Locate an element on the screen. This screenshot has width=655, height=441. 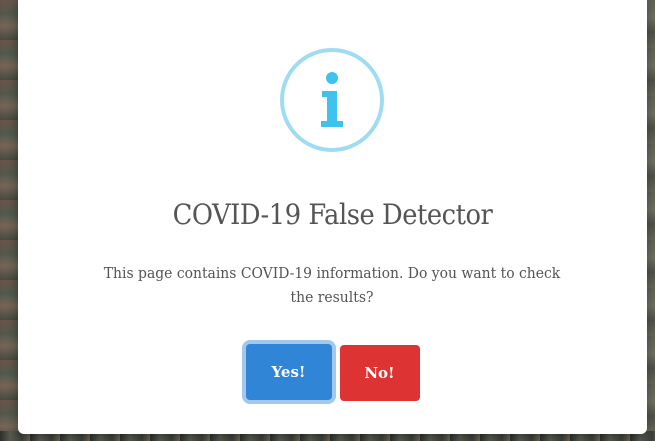
dialog-actions: Yes! No! is located at coordinates (332, 372).